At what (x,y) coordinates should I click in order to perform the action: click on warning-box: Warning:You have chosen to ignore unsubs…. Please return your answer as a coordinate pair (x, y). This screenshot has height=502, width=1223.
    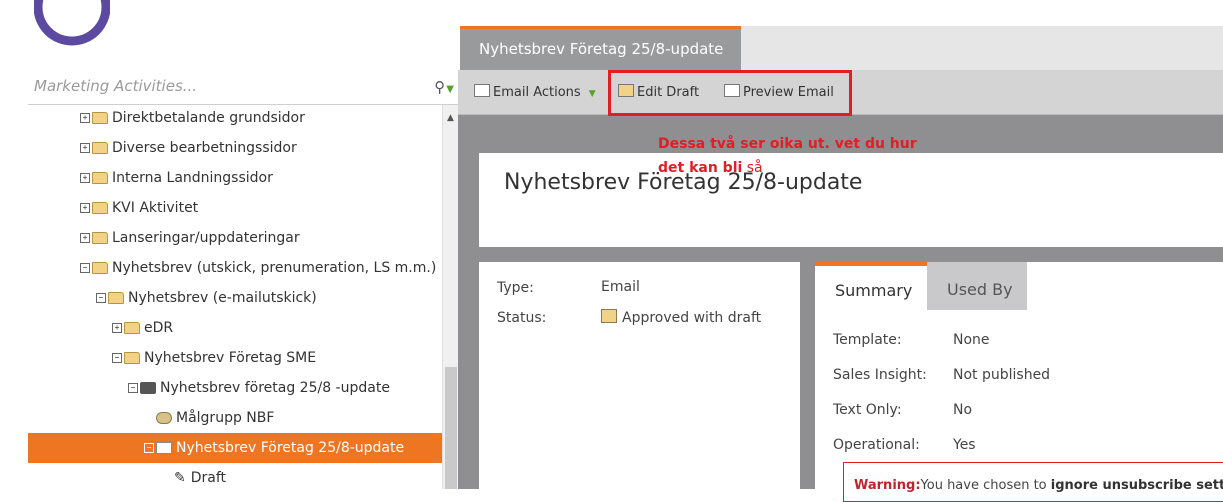
    Looking at the image, I should click on (1033, 482).